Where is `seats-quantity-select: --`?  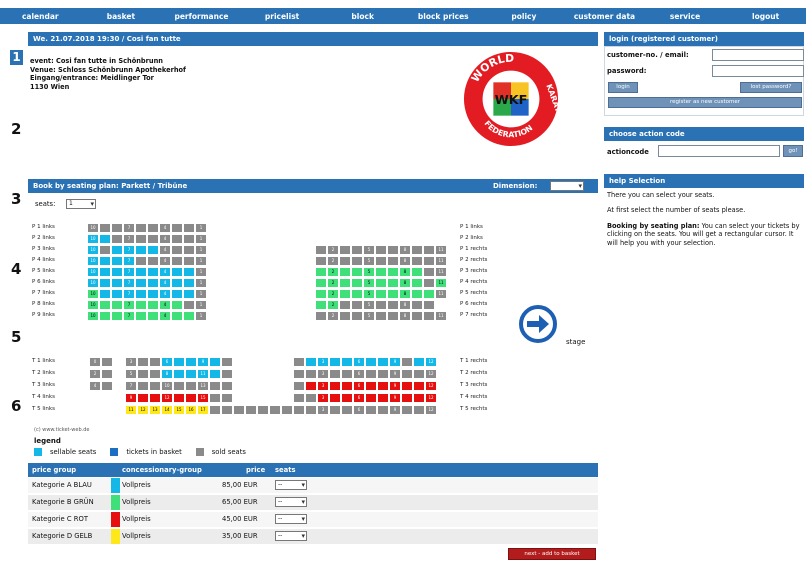
seats-quantity-select: -- is located at coordinates (291, 502).